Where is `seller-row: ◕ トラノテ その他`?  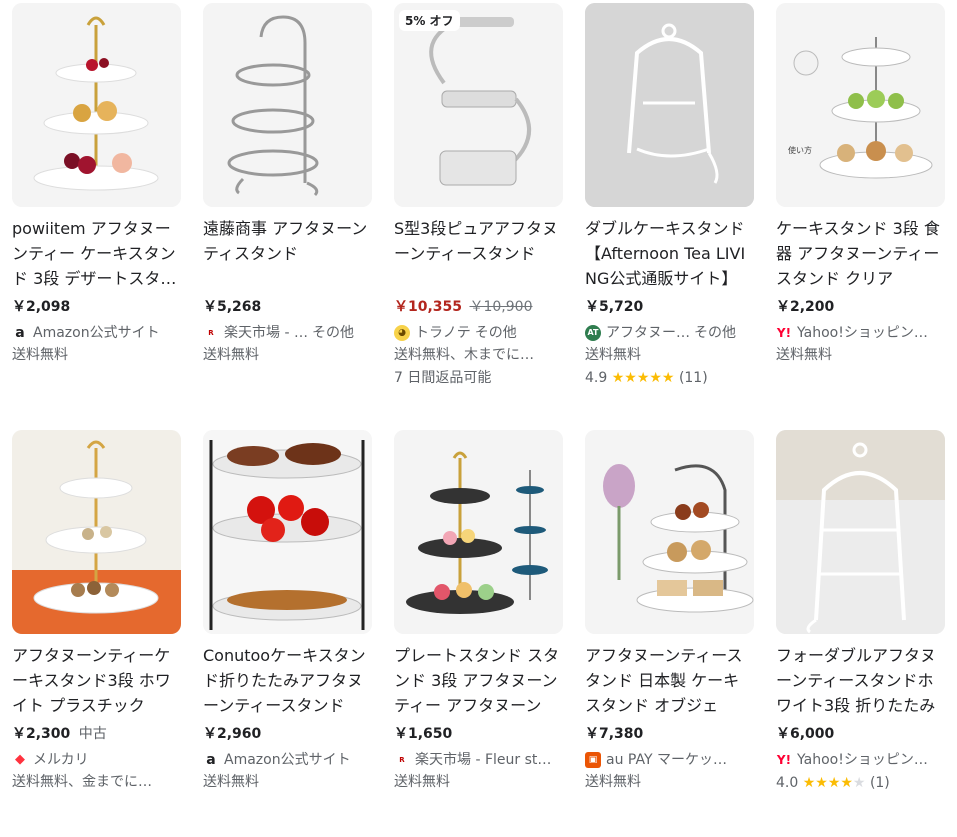
seller-row: ◕ トラノテ その他 is located at coordinates (478, 333).